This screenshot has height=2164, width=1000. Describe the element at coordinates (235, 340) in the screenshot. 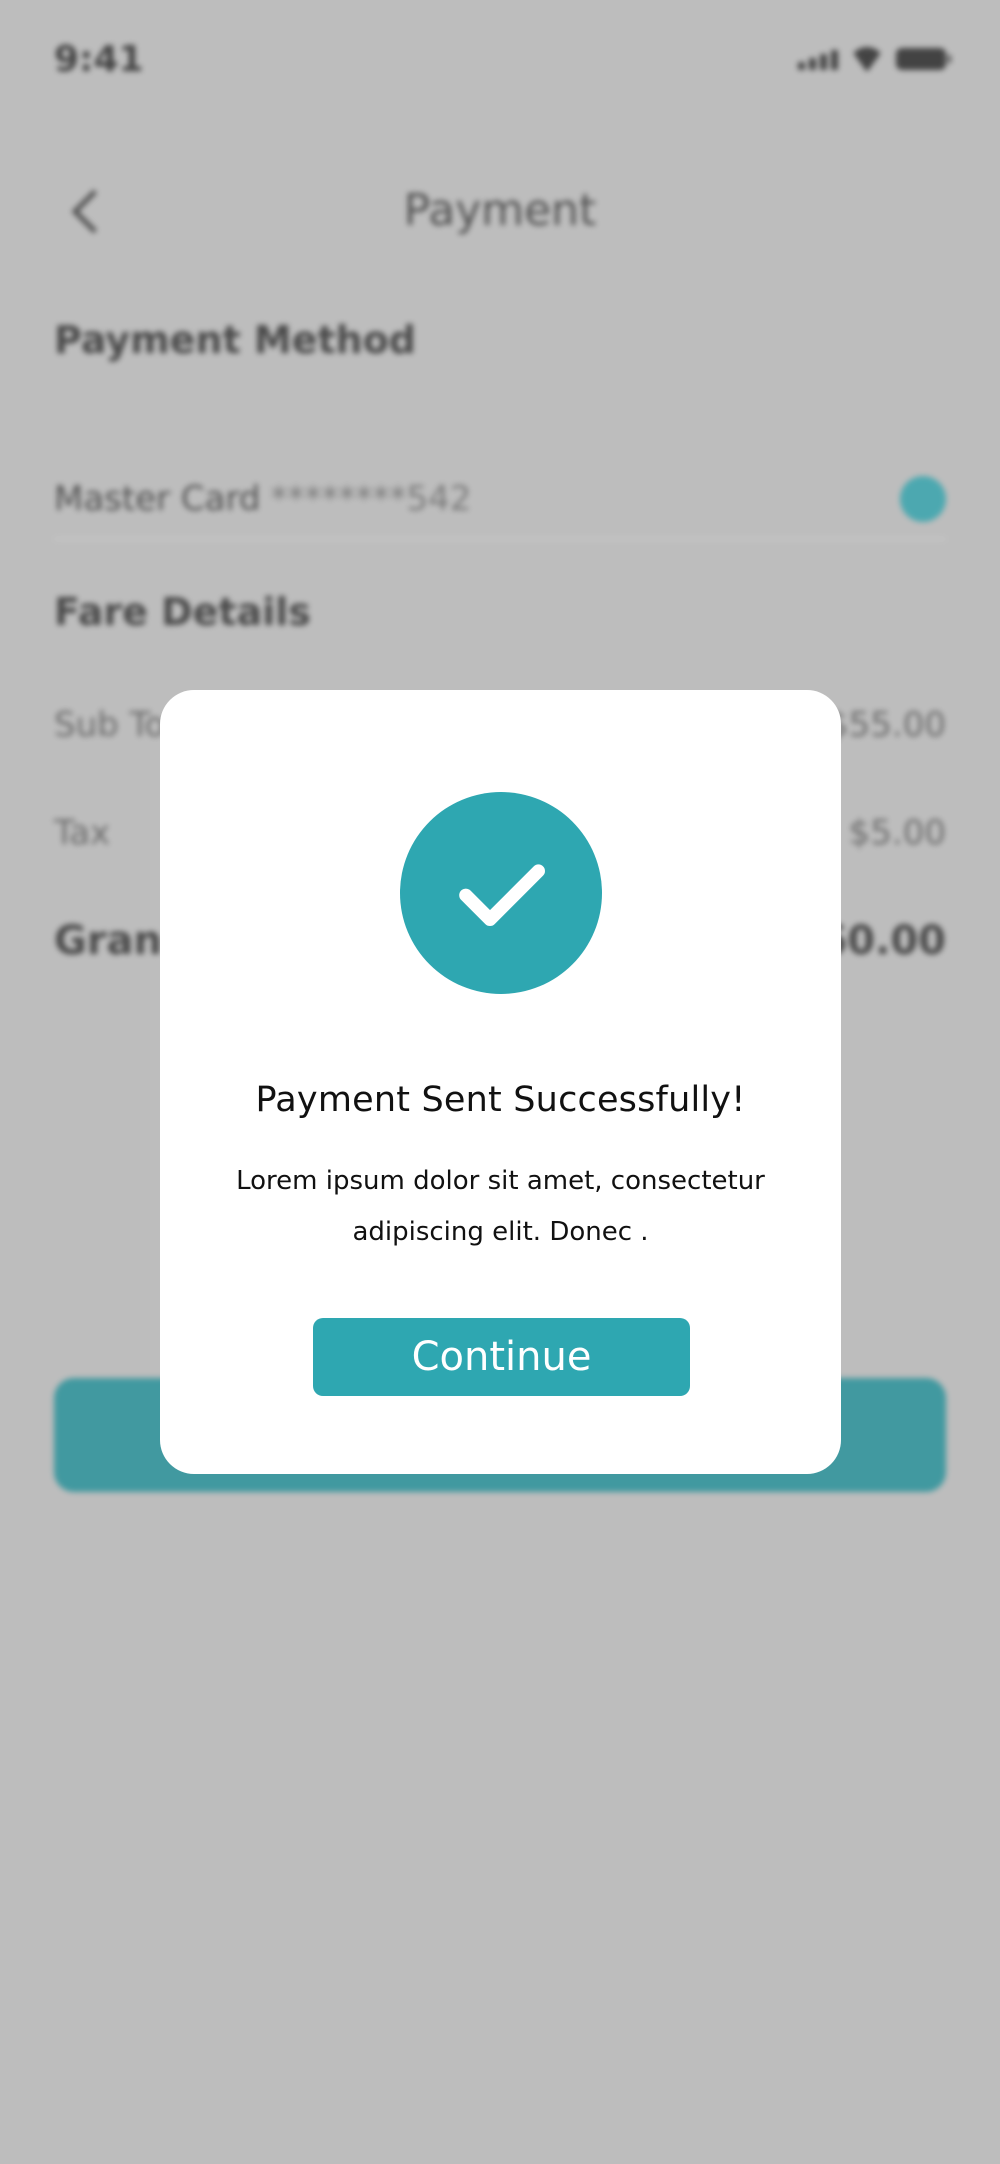

I see `payment-method-heading: Payment Method` at that location.